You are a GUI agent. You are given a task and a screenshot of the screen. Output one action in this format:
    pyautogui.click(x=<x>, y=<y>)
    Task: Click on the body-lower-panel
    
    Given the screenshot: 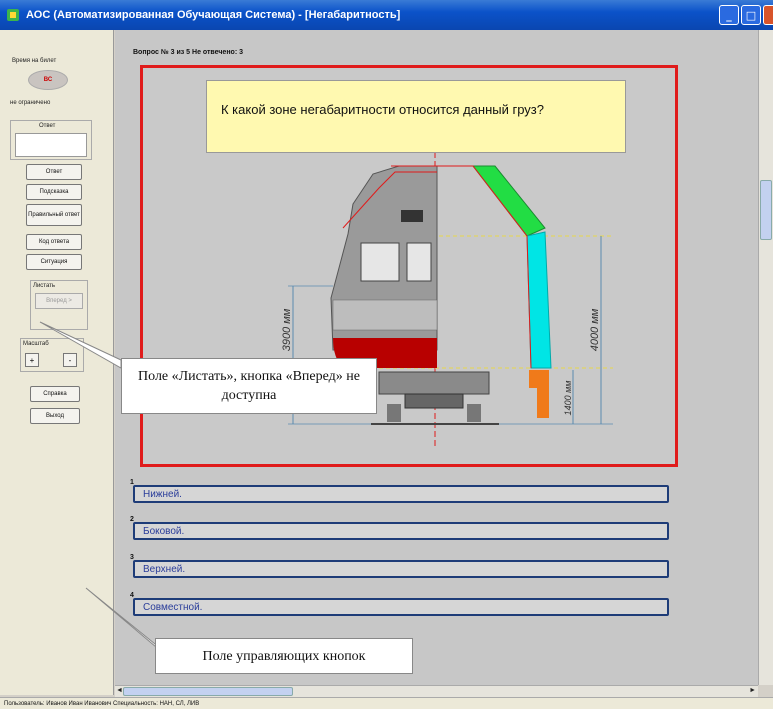 What is the action you would take?
    pyautogui.click(x=385, y=315)
    